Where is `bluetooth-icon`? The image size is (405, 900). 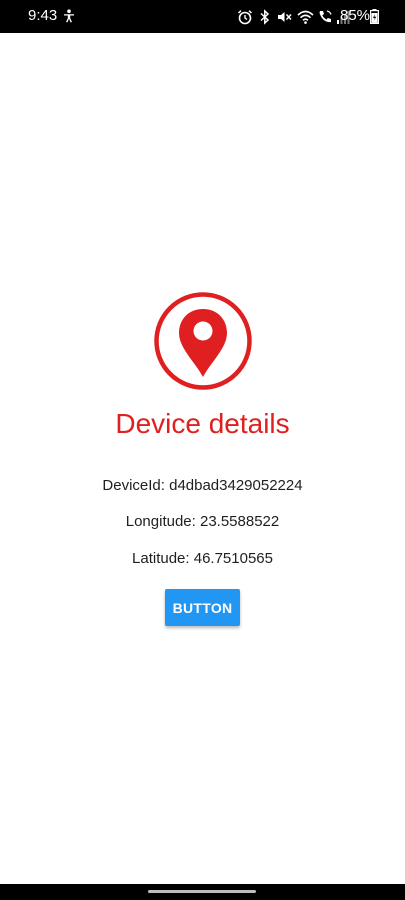 bluetooth-icon is located at coordinates (265, 17).